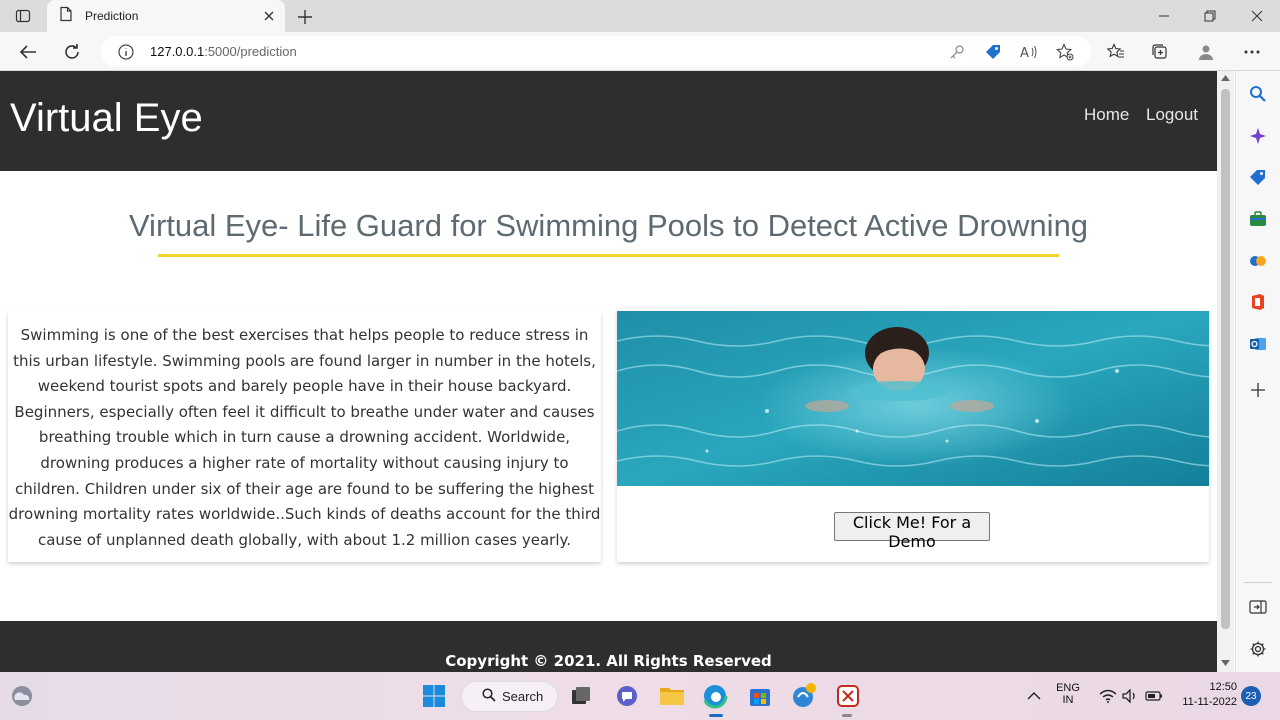  I want to click on tab-strip: Prediction, so click(640, 16).